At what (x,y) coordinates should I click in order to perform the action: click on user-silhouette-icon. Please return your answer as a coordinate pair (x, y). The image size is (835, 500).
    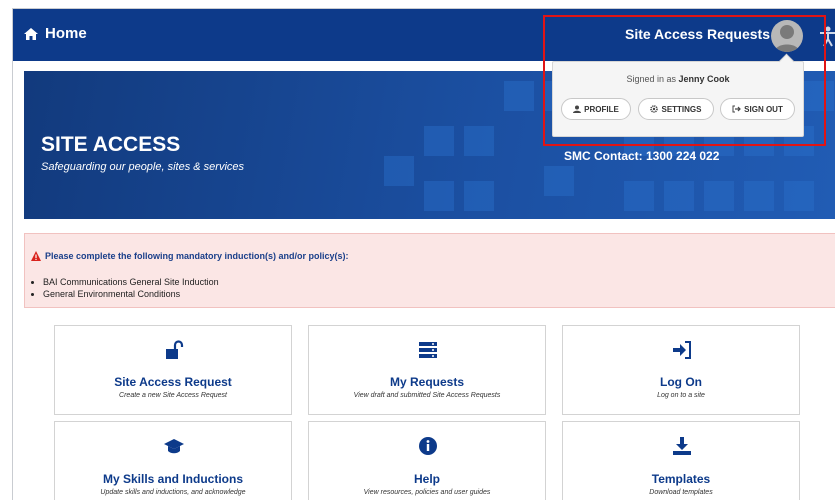
    Looking at the image, I should click on (787, 38).